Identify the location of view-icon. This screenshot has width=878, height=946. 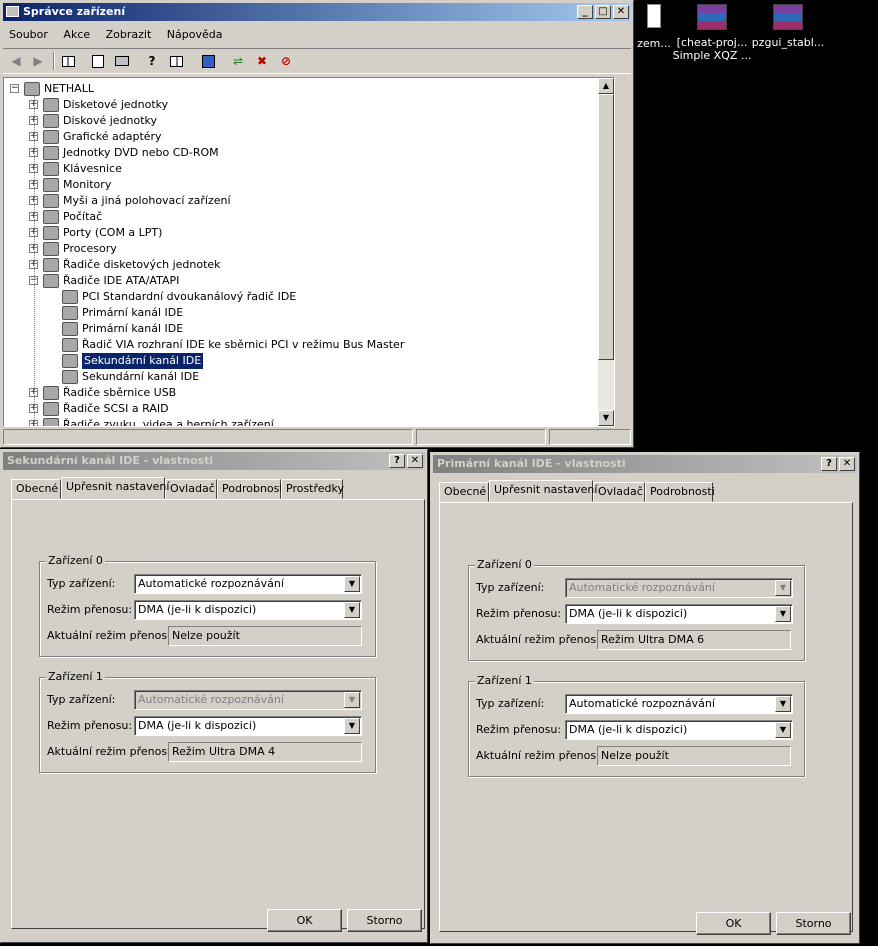
(176, 61).